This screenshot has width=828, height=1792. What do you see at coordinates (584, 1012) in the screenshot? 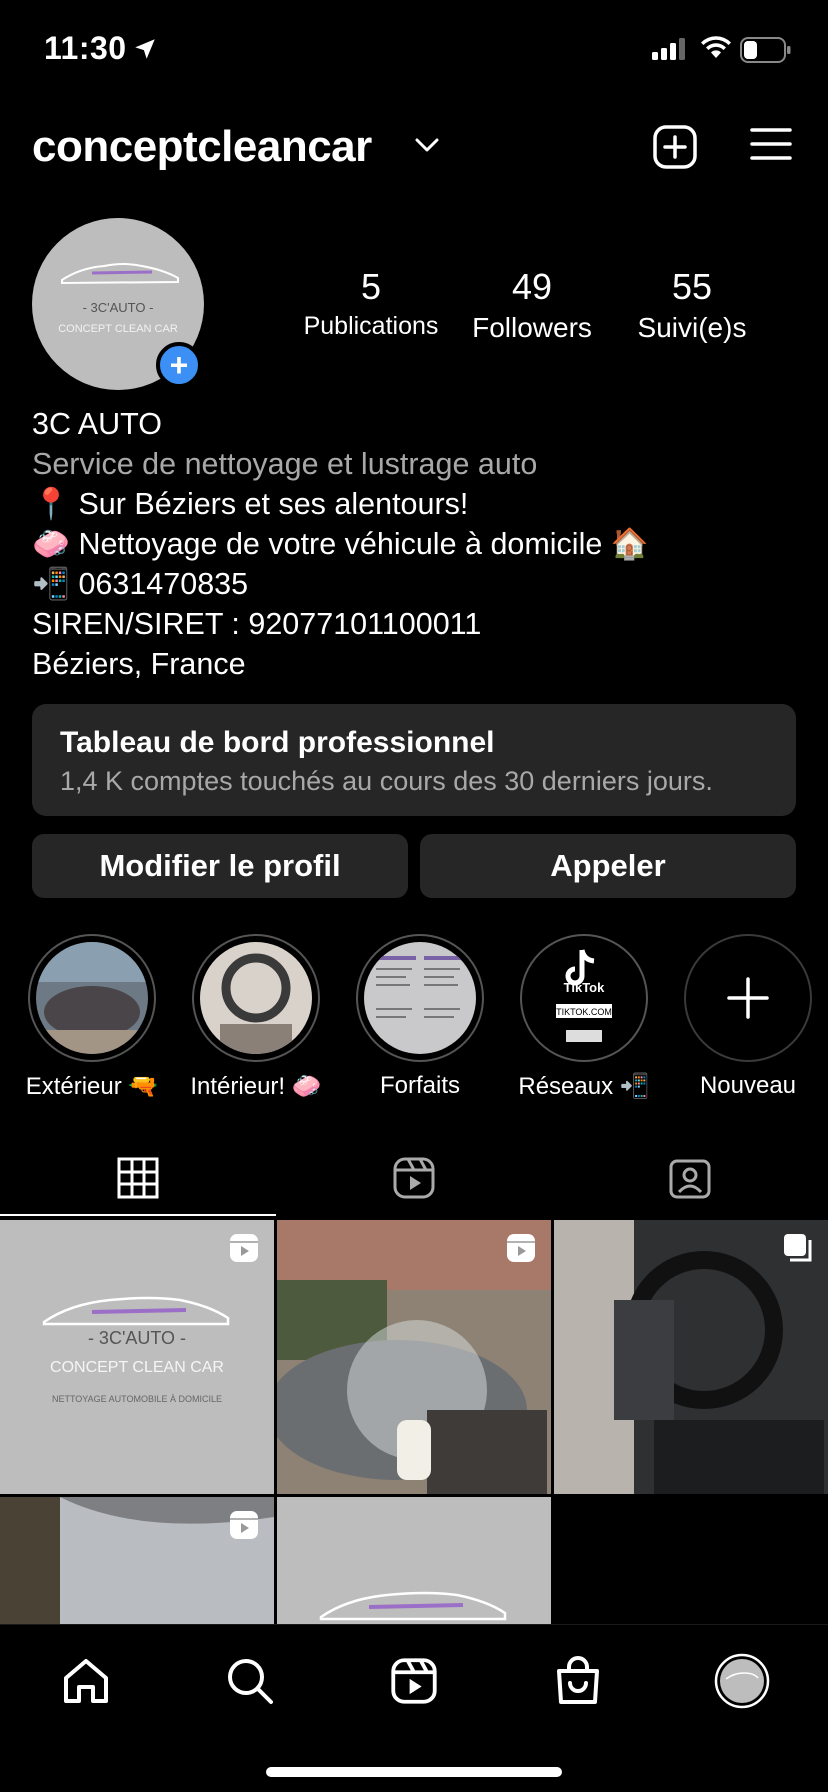
I see `tiktok-url: TIKTOK.COM` at bounding box center [584, 1012].